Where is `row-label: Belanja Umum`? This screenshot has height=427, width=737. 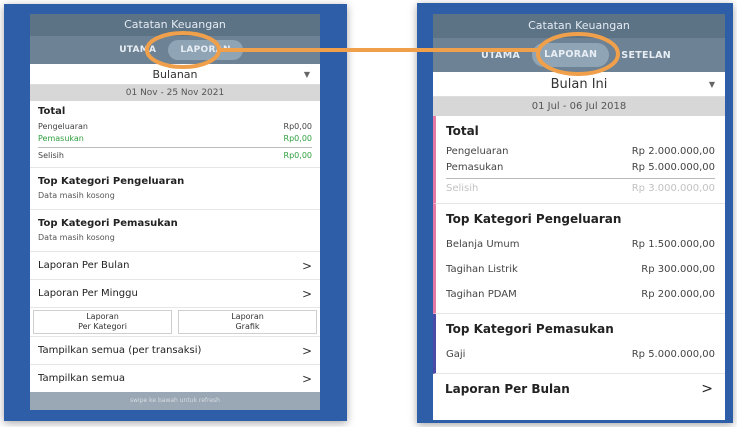
row-label: Belanja Umum is located at coordinates (483, 244).